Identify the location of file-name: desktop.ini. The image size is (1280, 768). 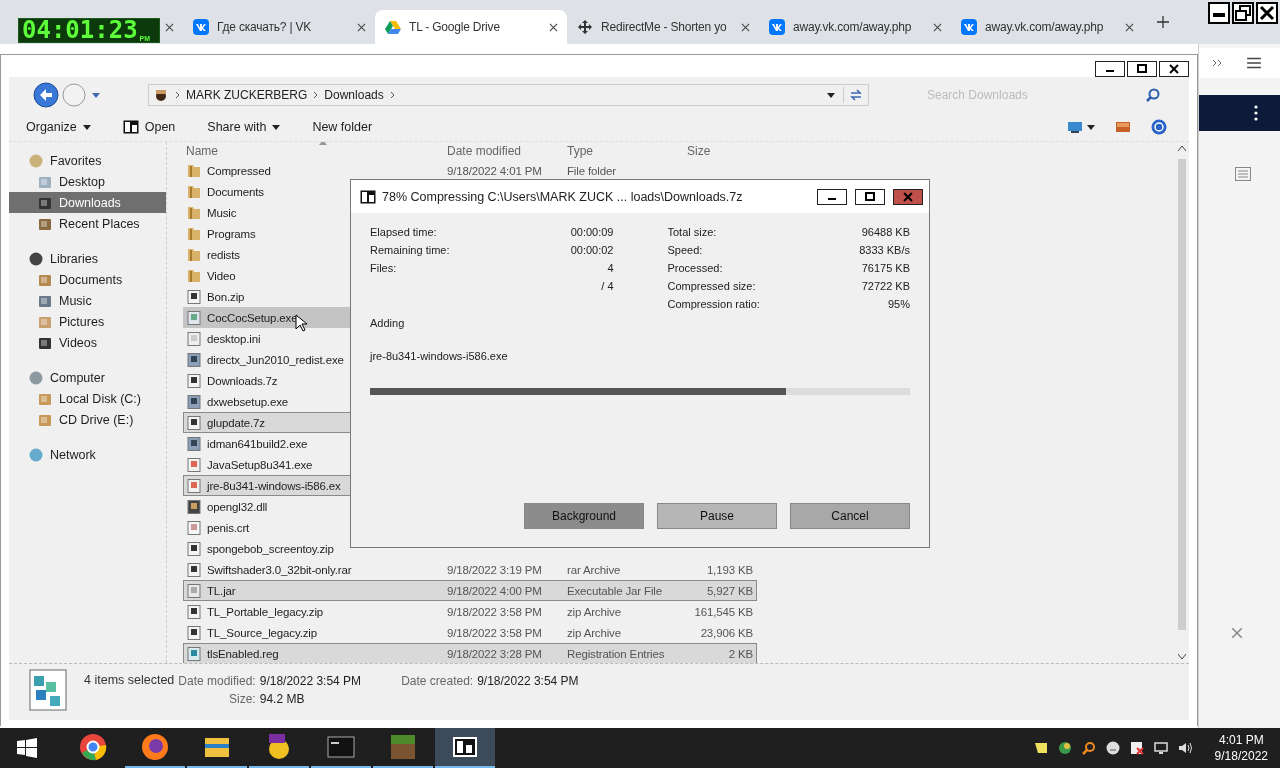
(234, 338).